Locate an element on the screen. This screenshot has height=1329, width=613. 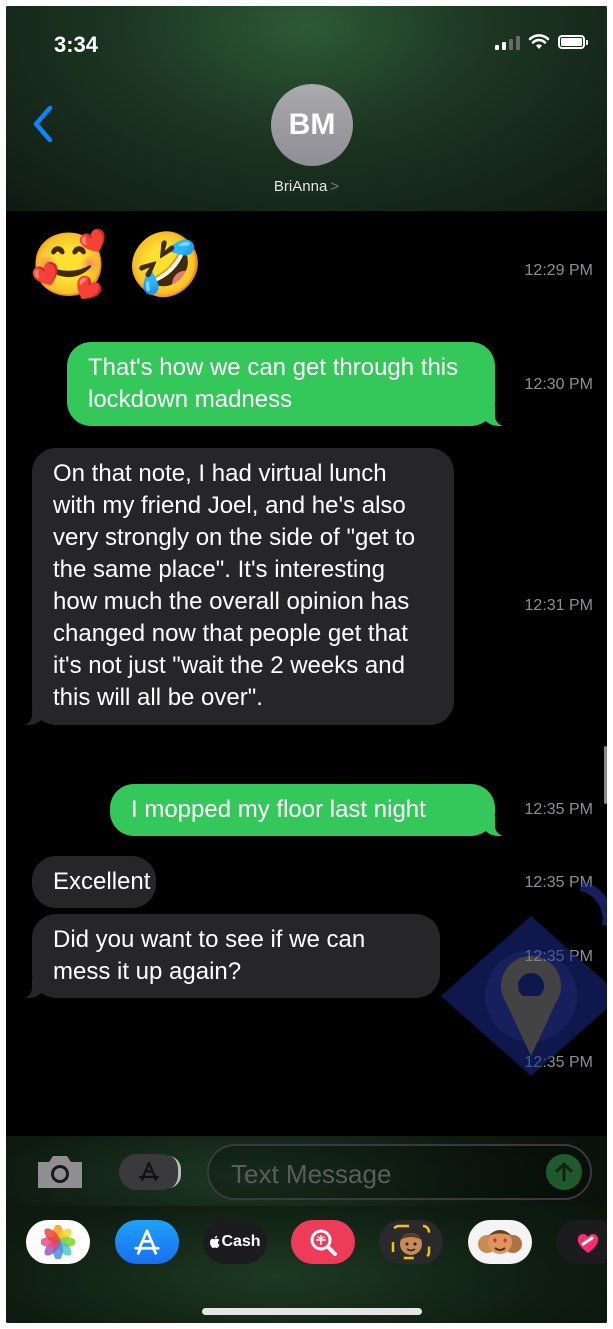
message-timestamp: 12:30 PM is located at coordinates (558, 384).